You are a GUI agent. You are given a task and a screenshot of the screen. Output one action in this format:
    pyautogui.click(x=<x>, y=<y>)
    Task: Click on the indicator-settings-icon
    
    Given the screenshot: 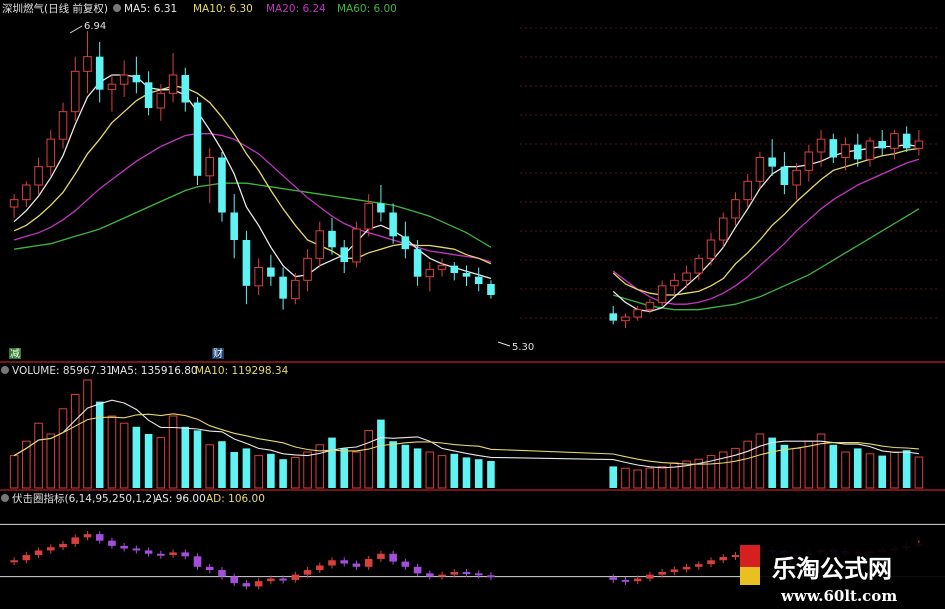 What is the action you would take?
    pyautogui.click(x=5, y=498)
    